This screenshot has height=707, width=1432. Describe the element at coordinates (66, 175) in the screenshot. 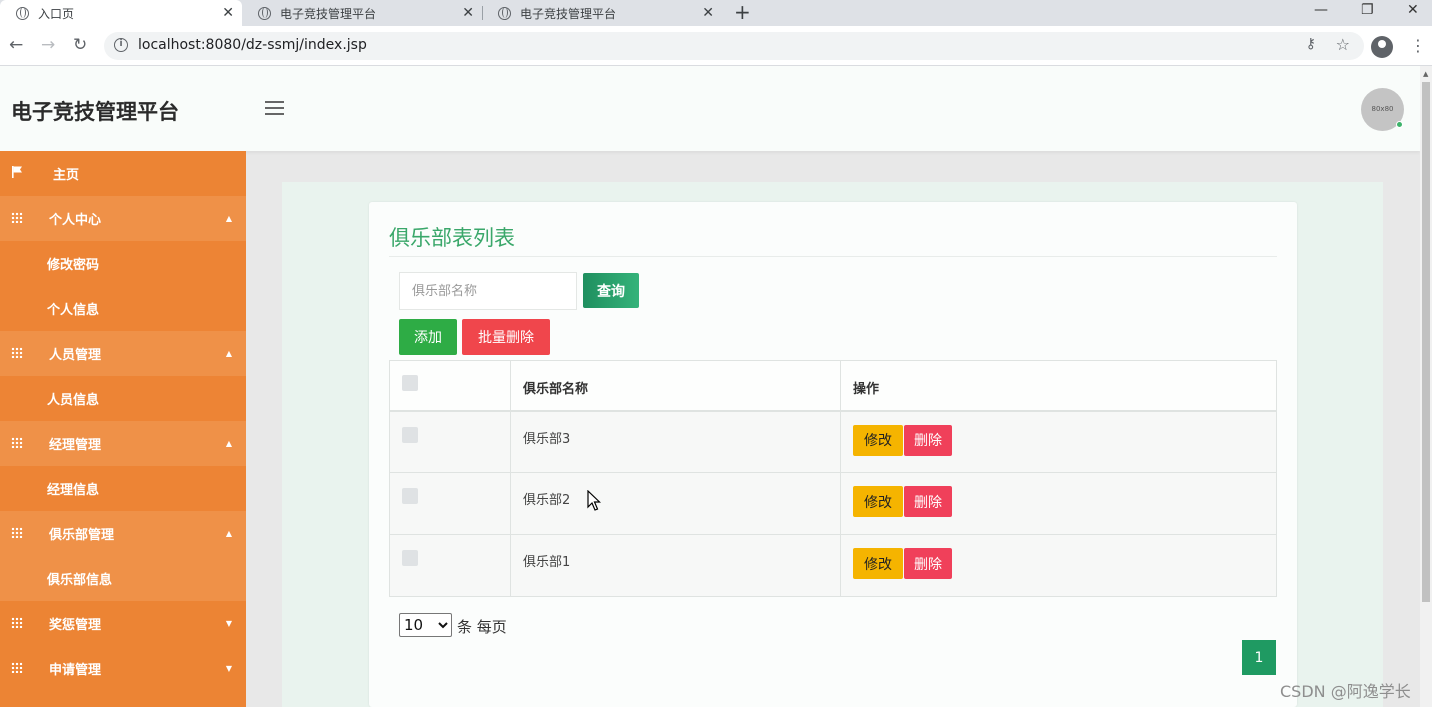

I see `sidebar-item-label: 主页` at that location.